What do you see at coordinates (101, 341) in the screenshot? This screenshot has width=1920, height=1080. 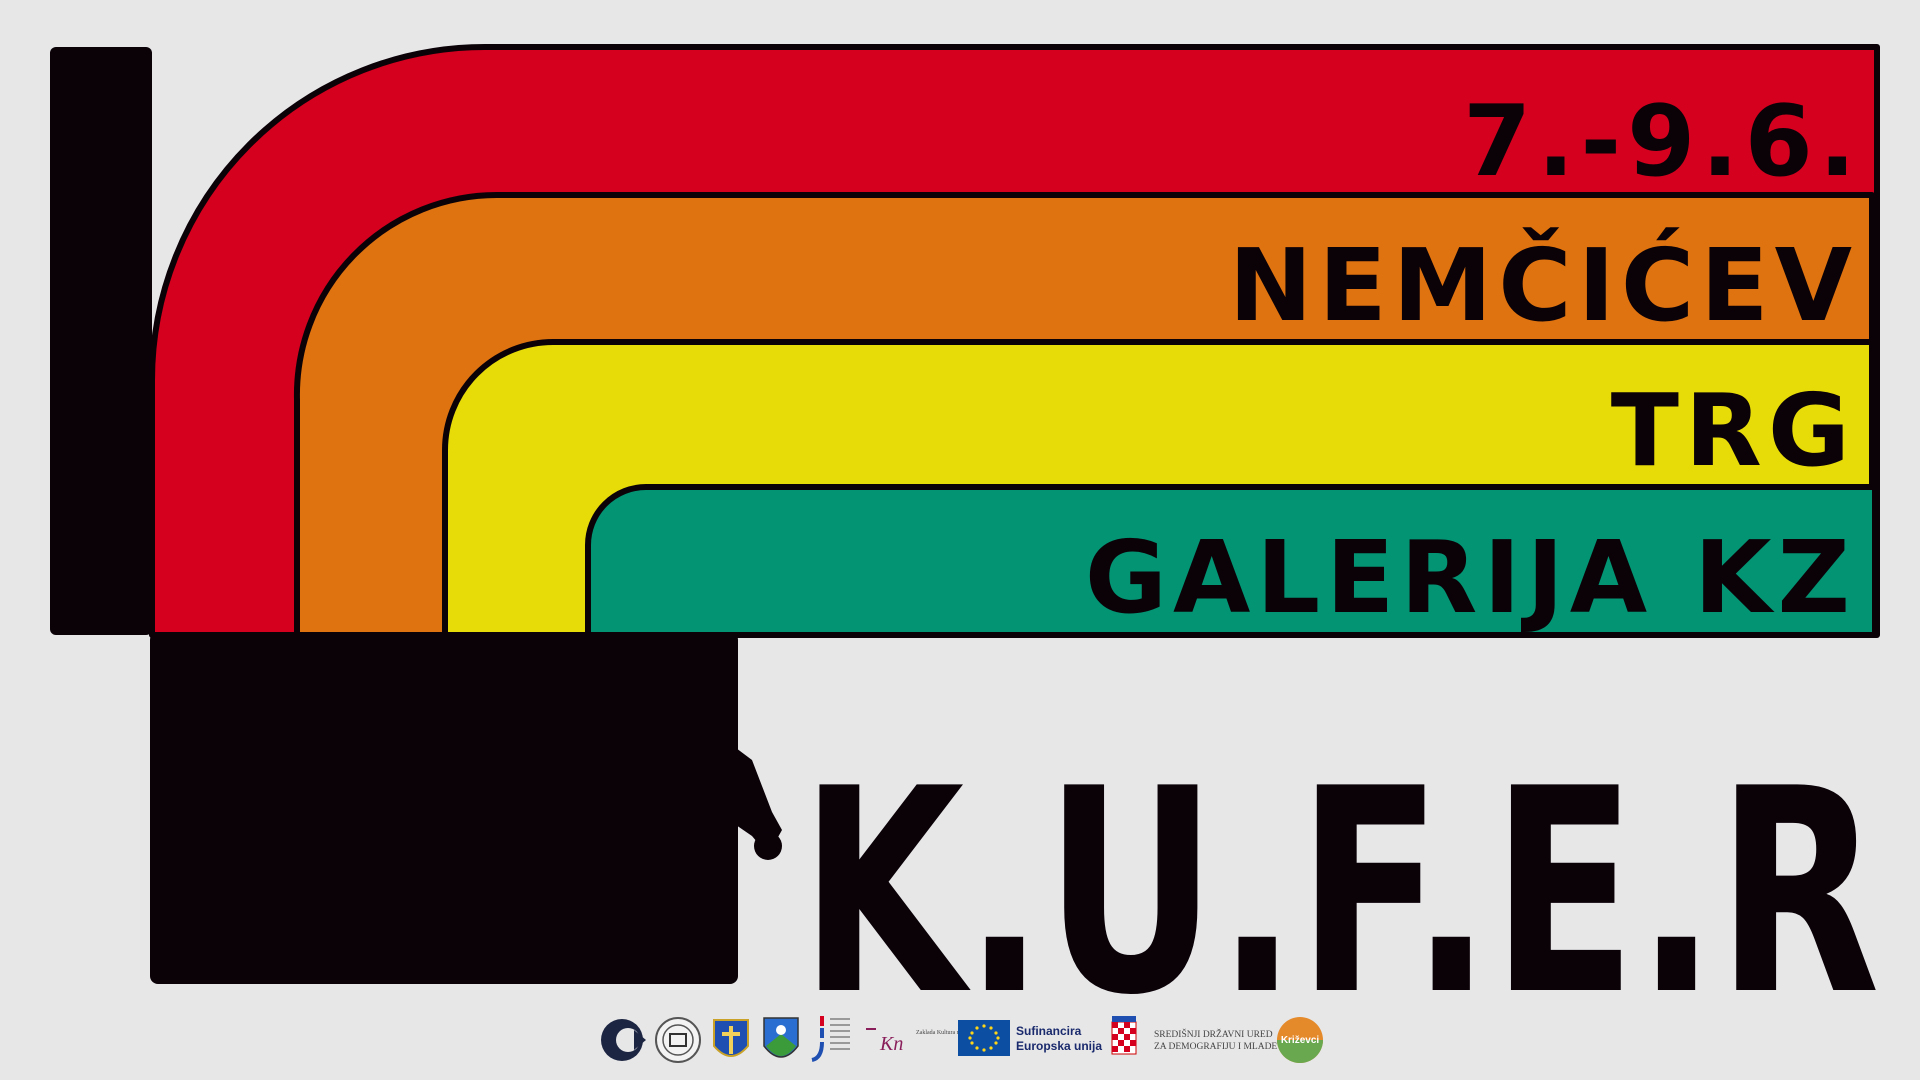 I see `left-bar` at bounding box center [101, 341].